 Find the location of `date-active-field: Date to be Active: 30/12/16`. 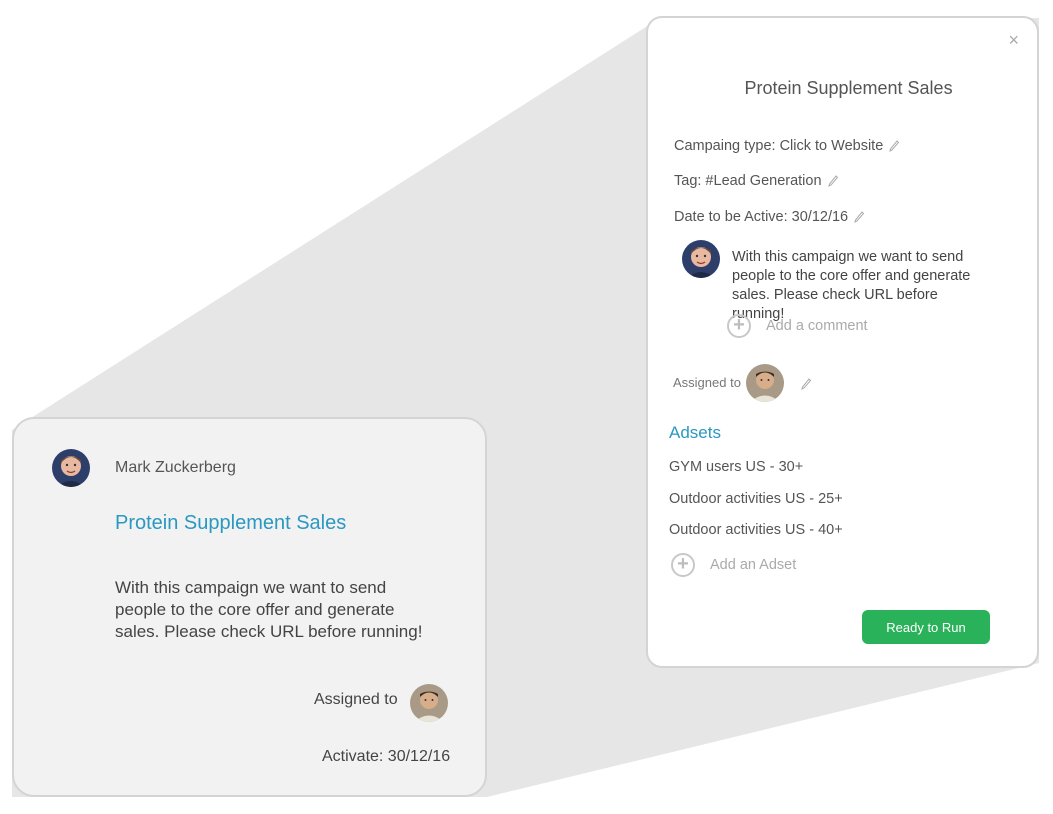

date-active-field: Date to be Active: 30/12/16 is located at coordinates (769, 217).